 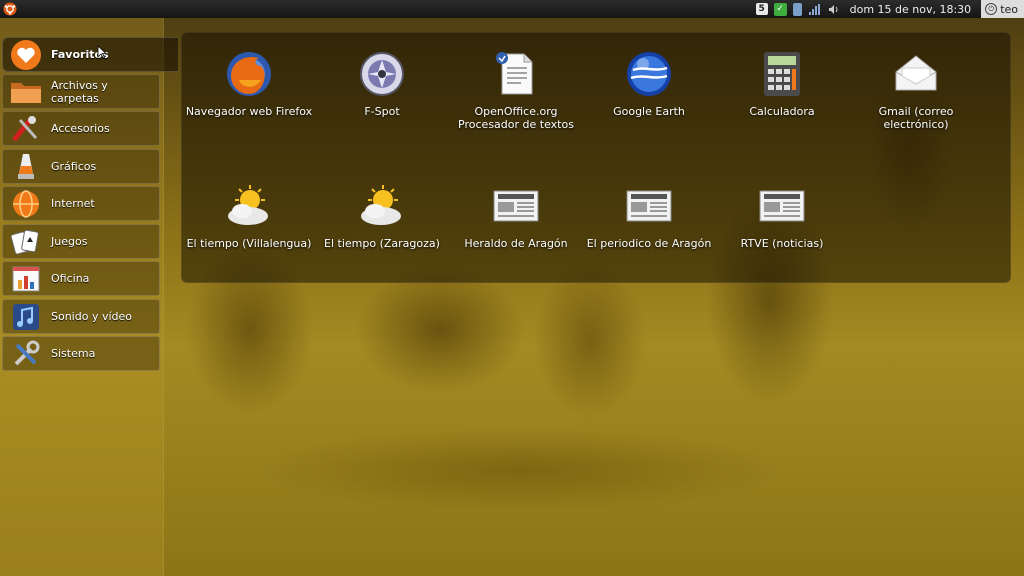 I want to click on clipboard-icon, so click(x=797, y=9).